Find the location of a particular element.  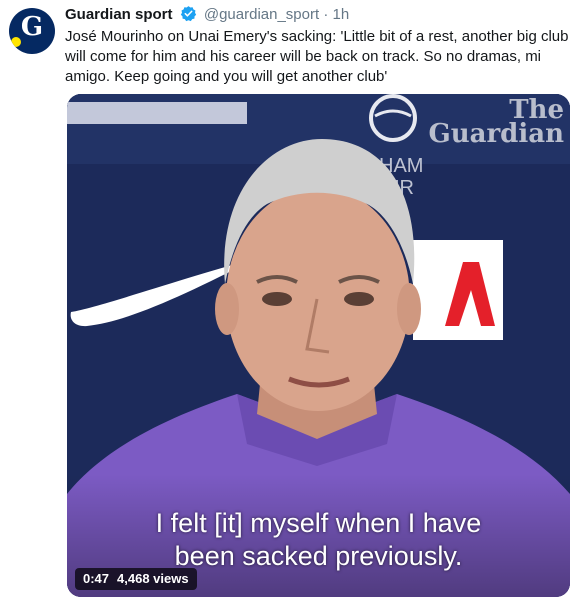

watermark-line-2: Guardian is located at coordinates (496, 134).